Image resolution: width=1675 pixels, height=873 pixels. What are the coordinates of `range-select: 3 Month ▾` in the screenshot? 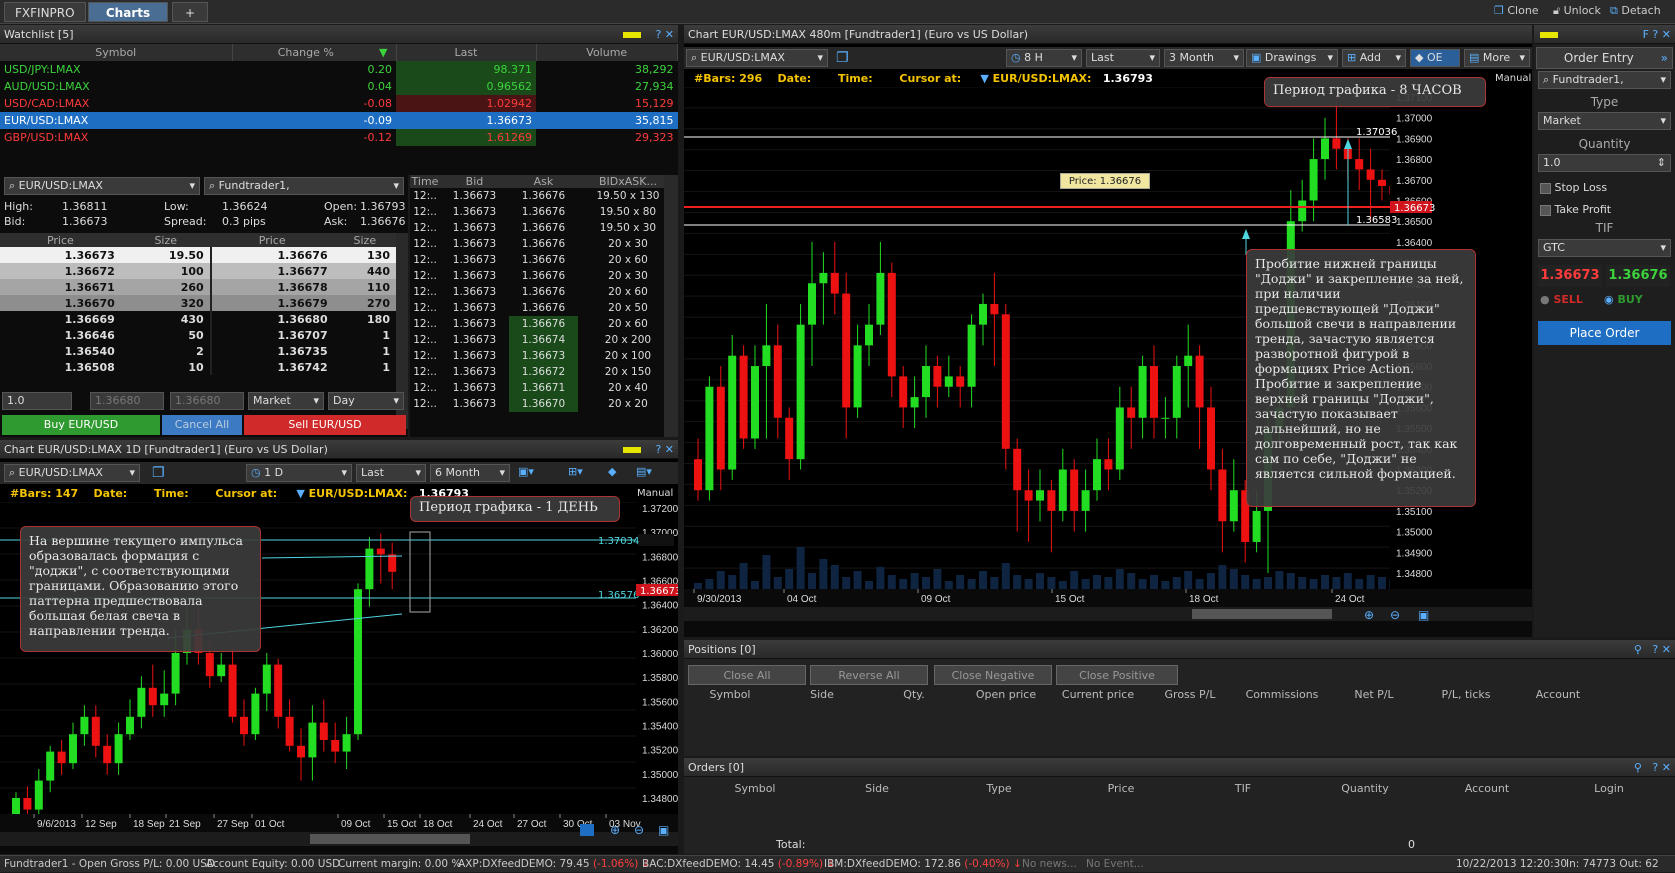 It's located at (1204, 58).